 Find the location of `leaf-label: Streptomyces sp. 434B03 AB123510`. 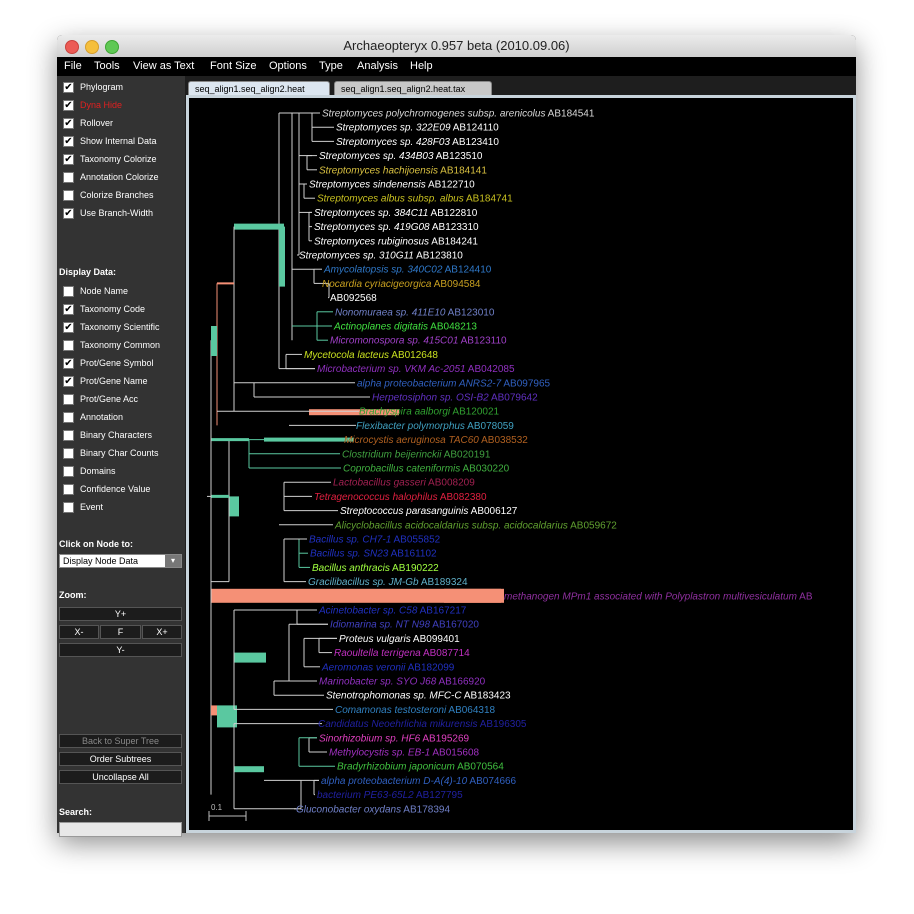

leaf-label: Streptomyces sp. 434B03 AB123510 is located at coordinates (401, 156).